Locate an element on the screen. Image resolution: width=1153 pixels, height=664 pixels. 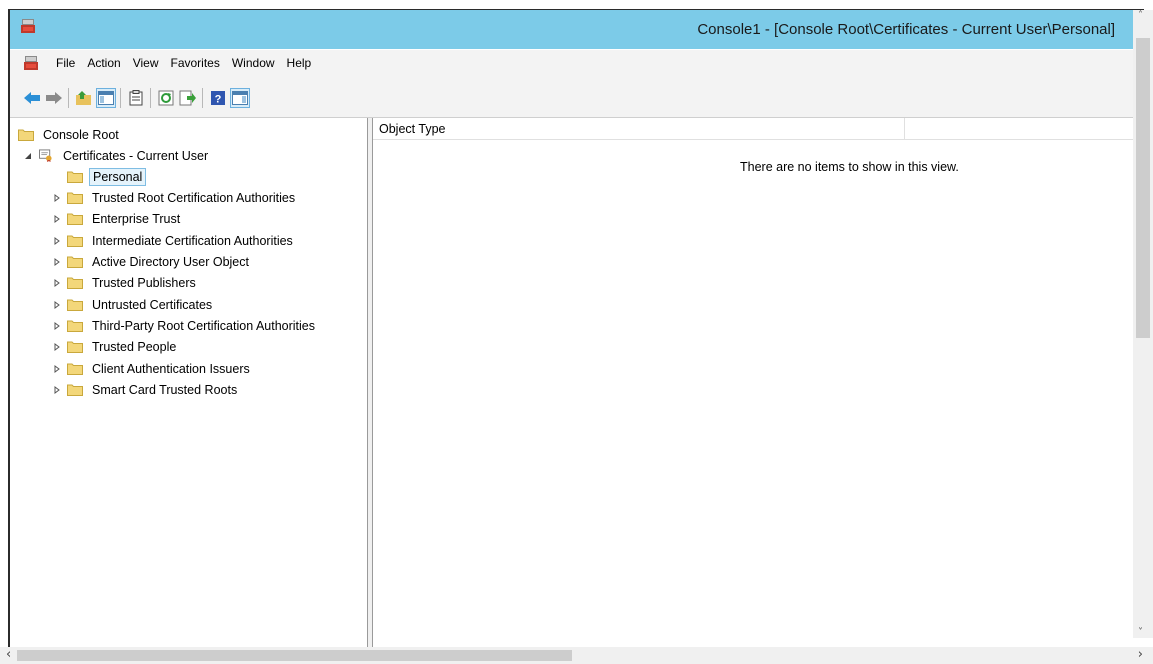
back-icon is located at coordinates (32, 98).